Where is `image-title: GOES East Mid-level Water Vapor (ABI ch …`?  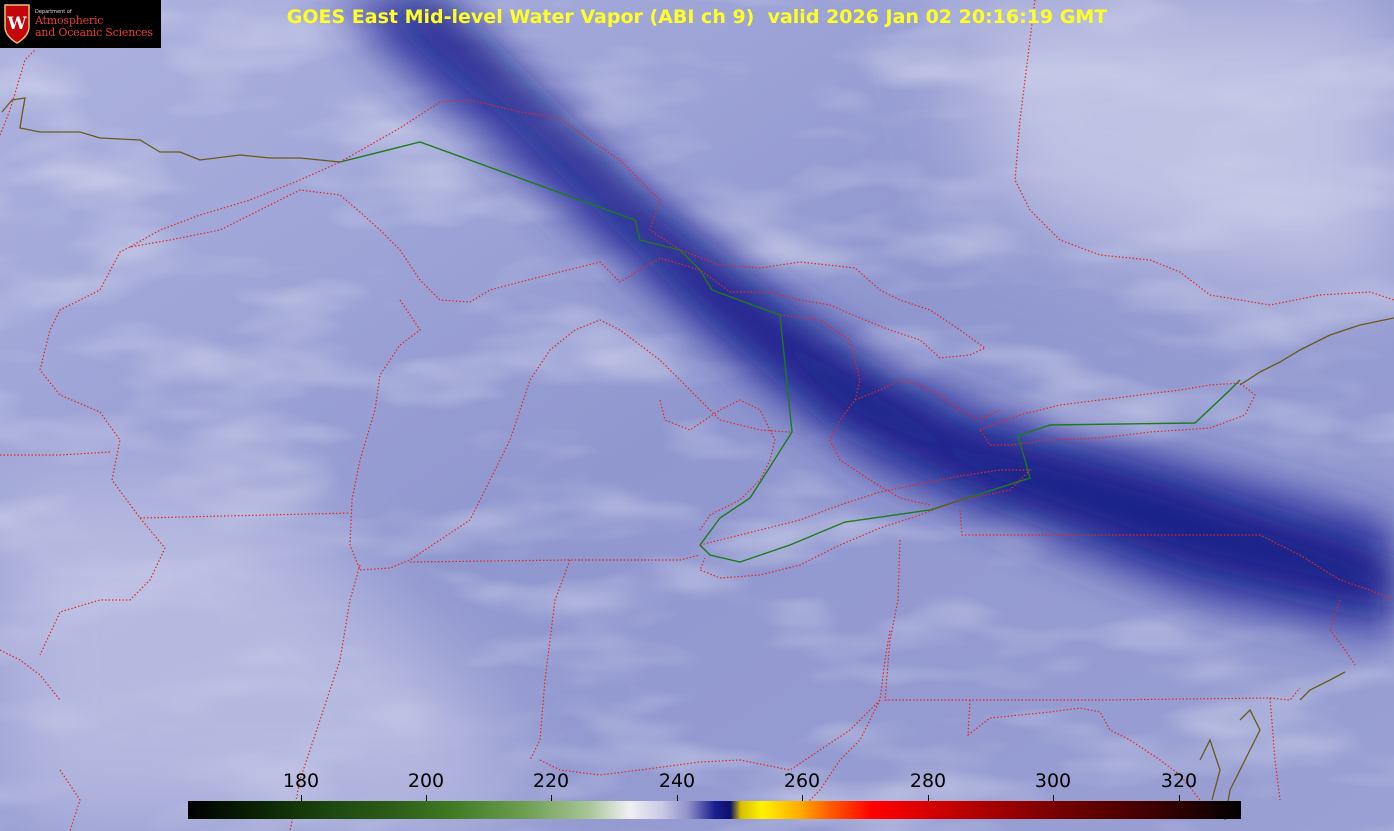
image-title: GOES East Mid-level Water Vapor (ABI ch … is located at coordinates (697, 17).